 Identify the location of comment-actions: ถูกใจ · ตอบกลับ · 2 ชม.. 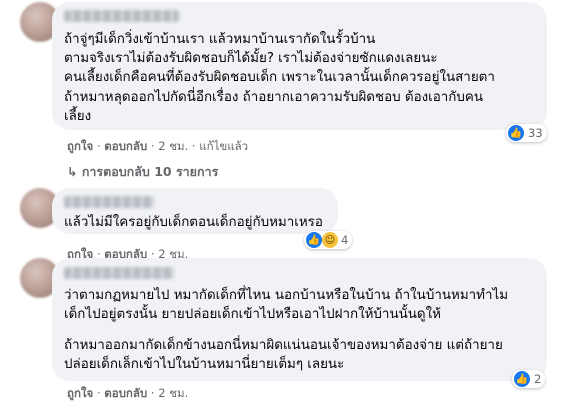
(128, 393).